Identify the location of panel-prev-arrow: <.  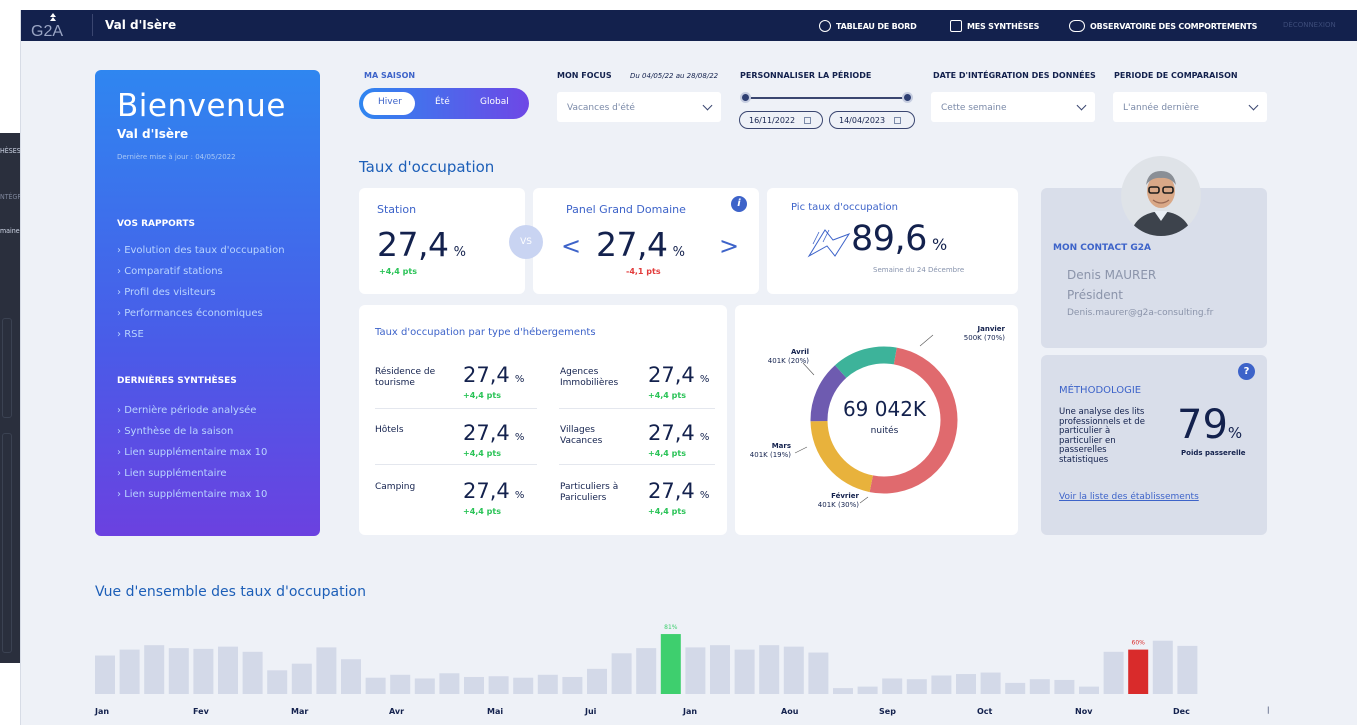
(571, 246).